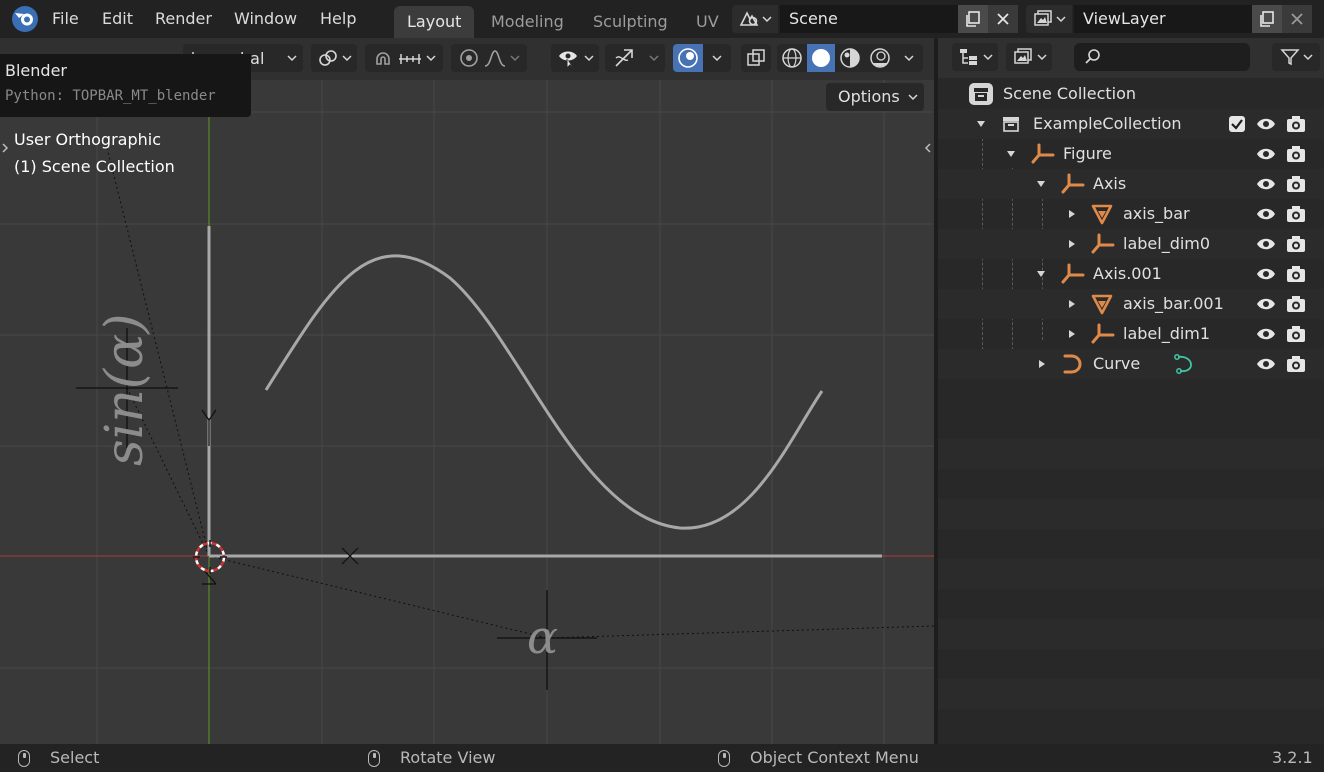 This screenshot has width=1324, height=772. What do you see at coordinates (1167, 333) in the screenshot?
I see `outliner-label: label_dim1` at bounding box center [1167, 333].